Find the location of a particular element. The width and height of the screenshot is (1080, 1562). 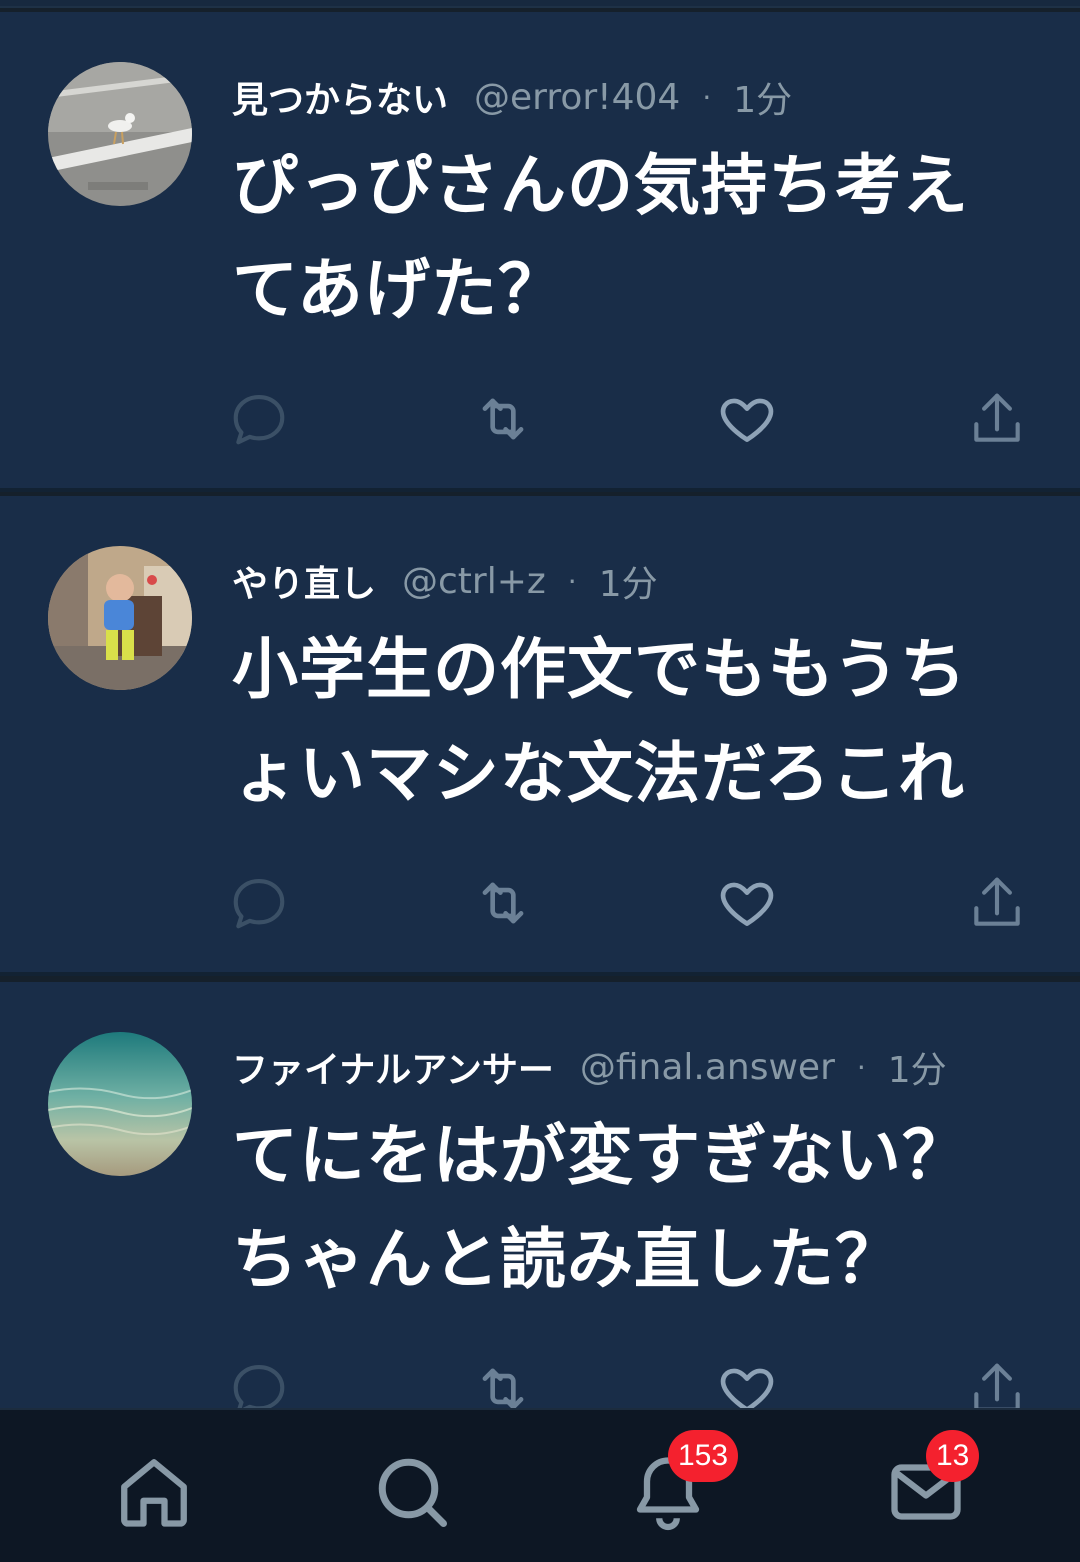

top-divider is located at coordinates (540, 4).